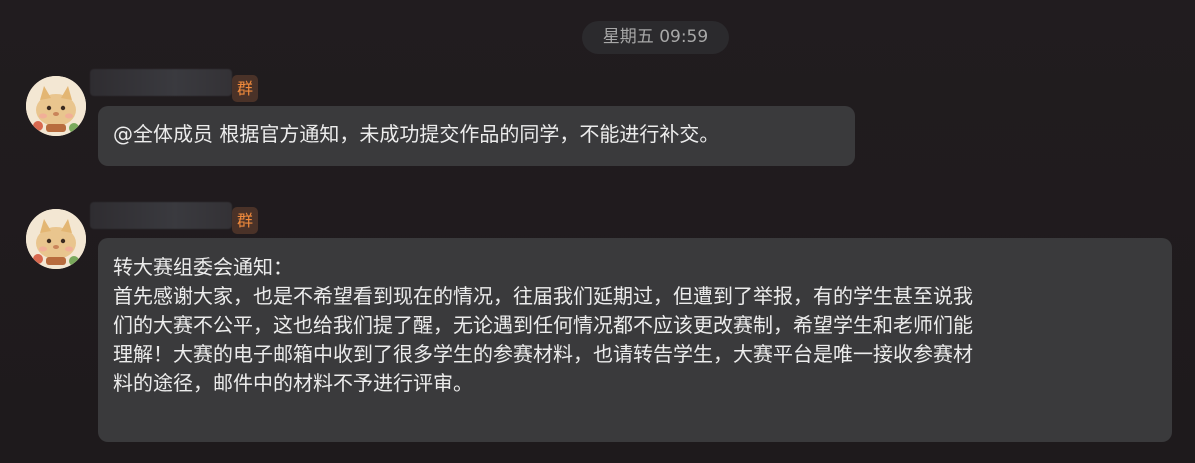 The width and height of the screenshot is (1195, 463). What do you see at coordinates (416, 134) in the screenshot?
I see `message-text: @全体成员 根据官方通知，未成功提交作品的同学，不能进行补交。` at bounding box center [416, 134].